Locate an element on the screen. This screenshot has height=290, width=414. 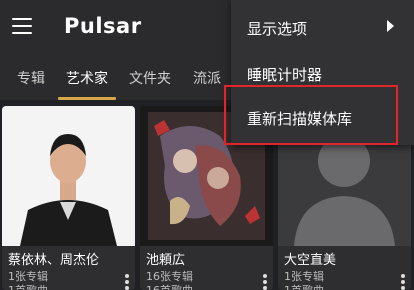
menu-item-sleep-timer: 睡眠计时器 is located at coordinates (284, 74).